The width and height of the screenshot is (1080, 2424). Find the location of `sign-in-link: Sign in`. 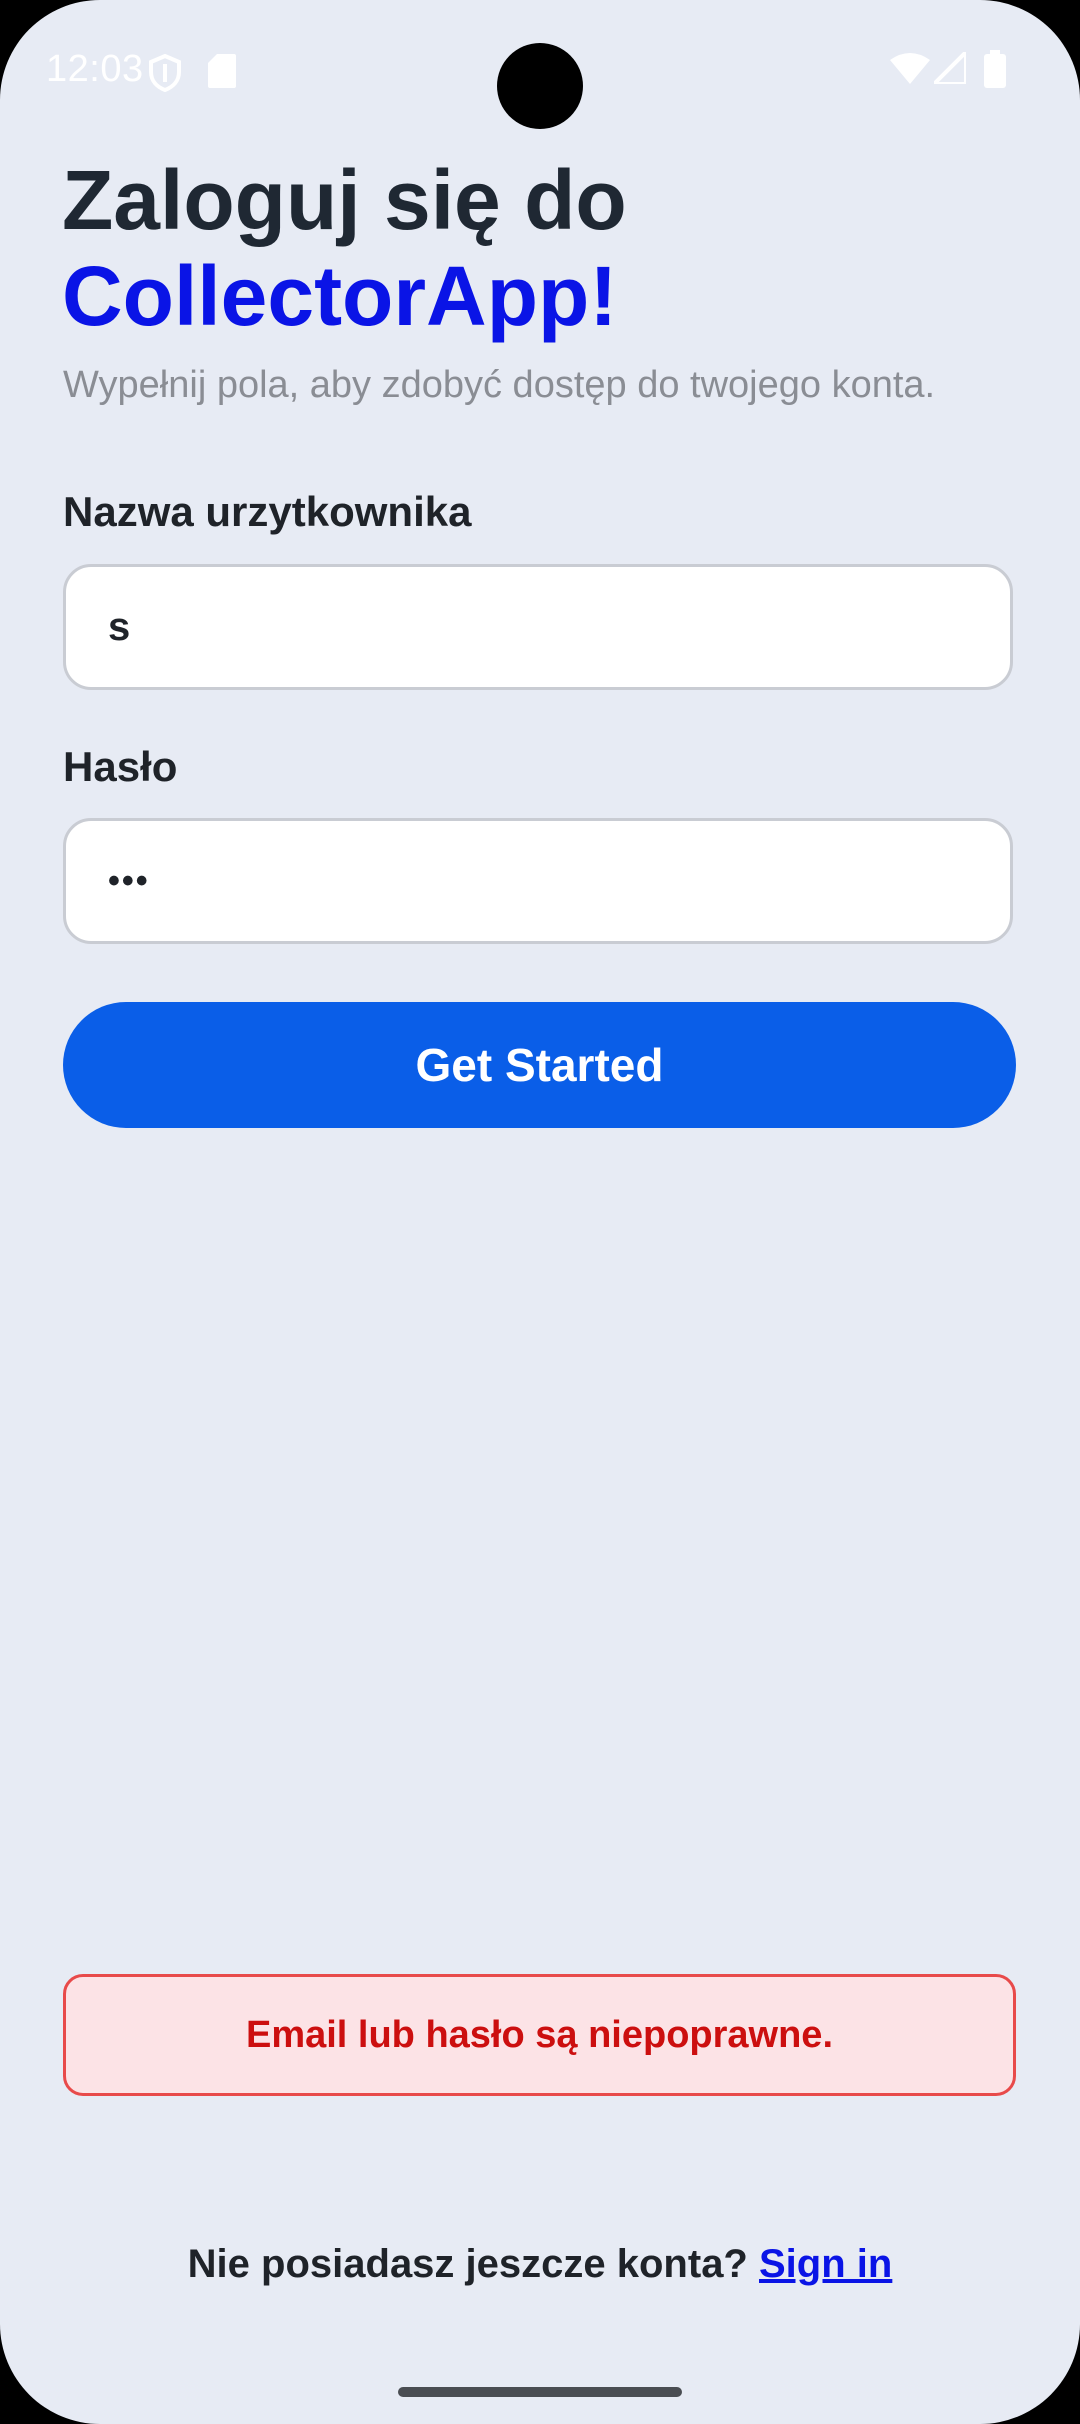

sign-in-link: Sign in is located at coordinates (825, 2264).